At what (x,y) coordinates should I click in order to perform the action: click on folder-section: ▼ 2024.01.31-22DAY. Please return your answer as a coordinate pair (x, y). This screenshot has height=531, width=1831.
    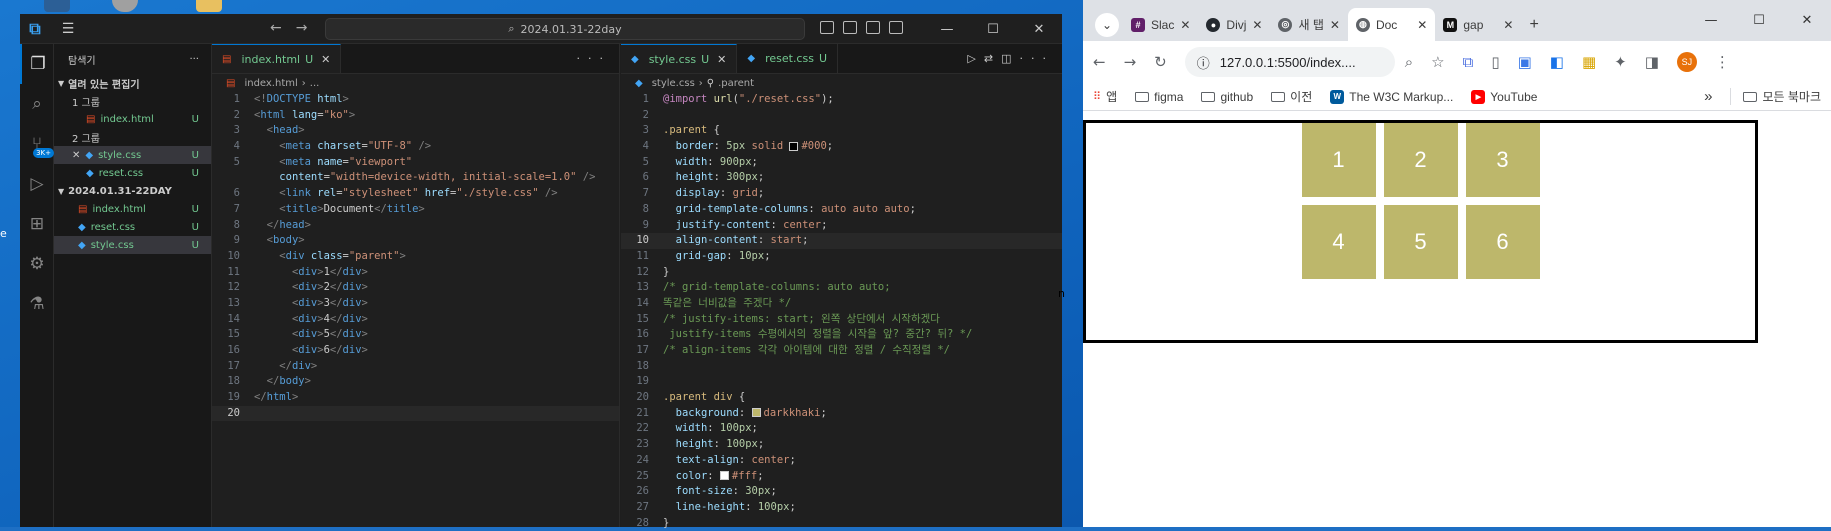
    Looking at the image, I should click on (132, 191).